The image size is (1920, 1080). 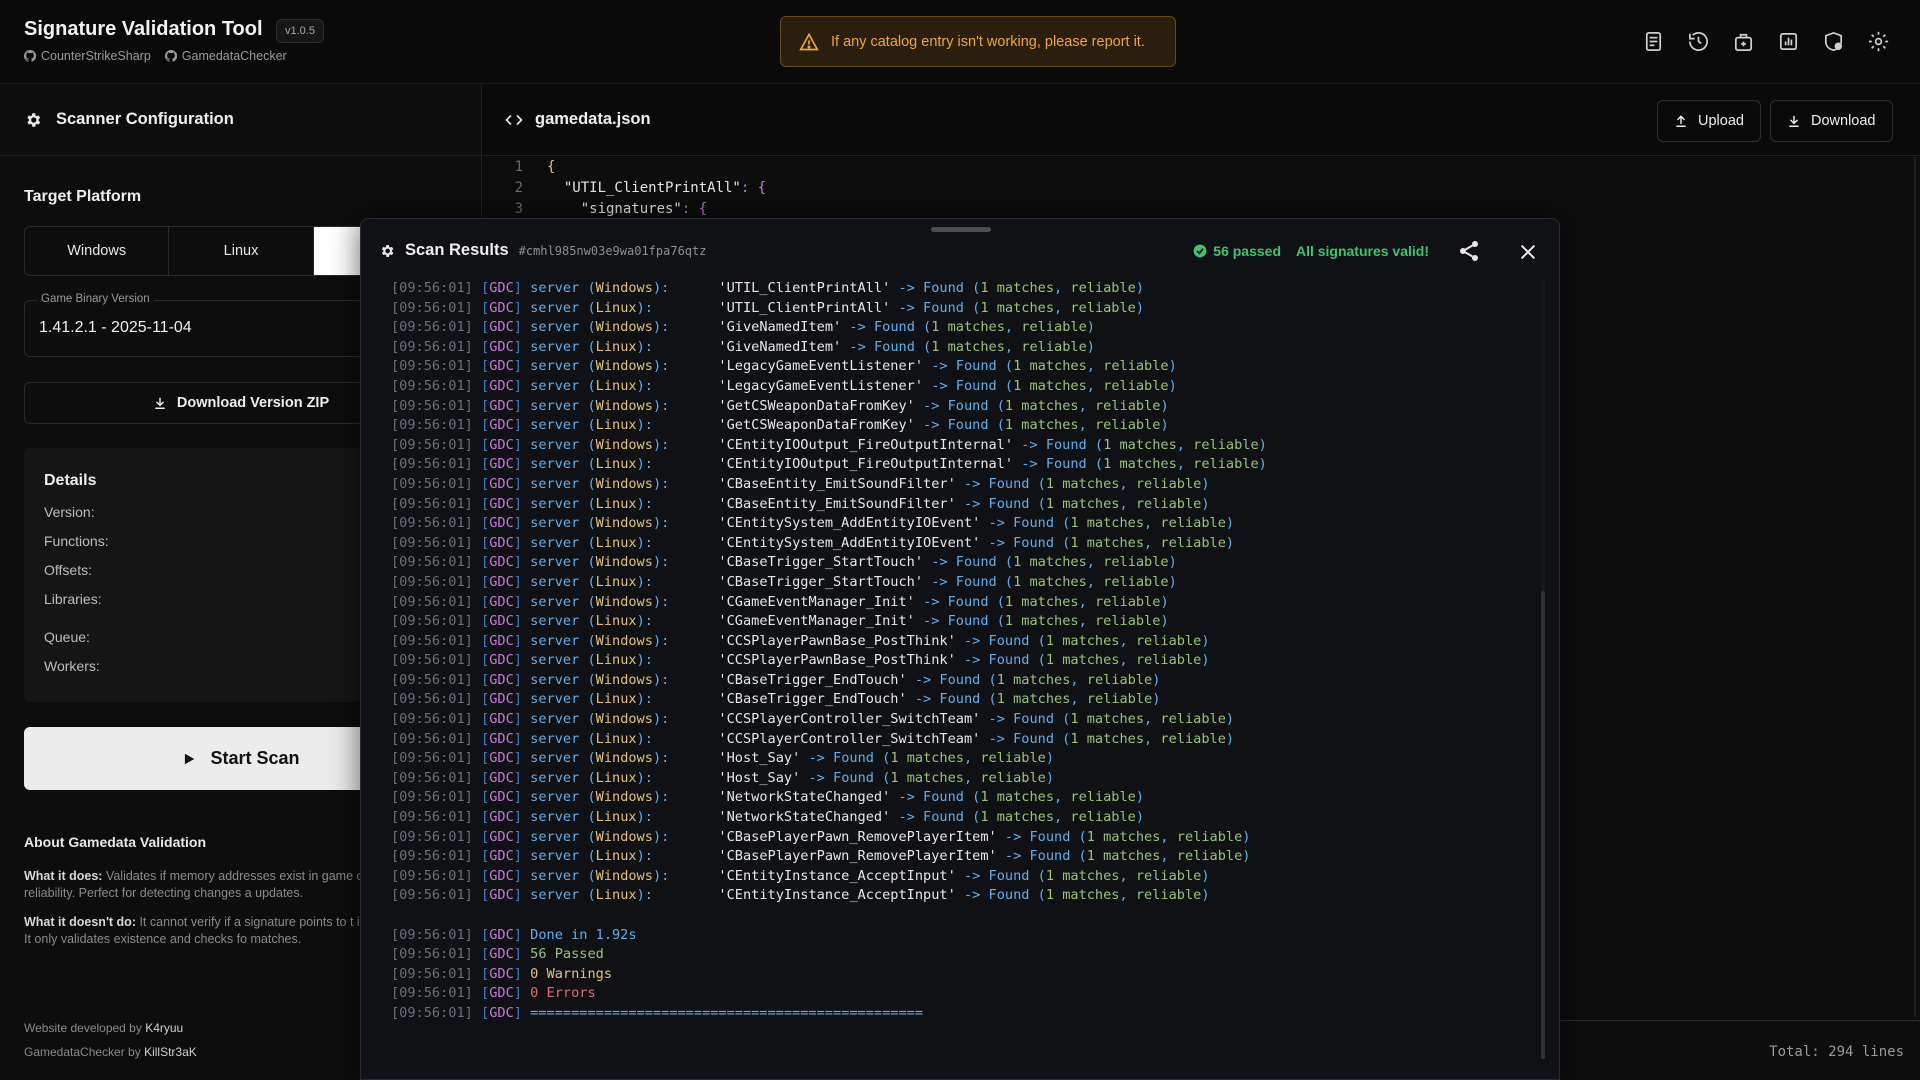 What do you see at coordinates (816, 601) in the screenshot?
I see `log-function: CGameEventManager_Init` at bounding box center [816, 601].